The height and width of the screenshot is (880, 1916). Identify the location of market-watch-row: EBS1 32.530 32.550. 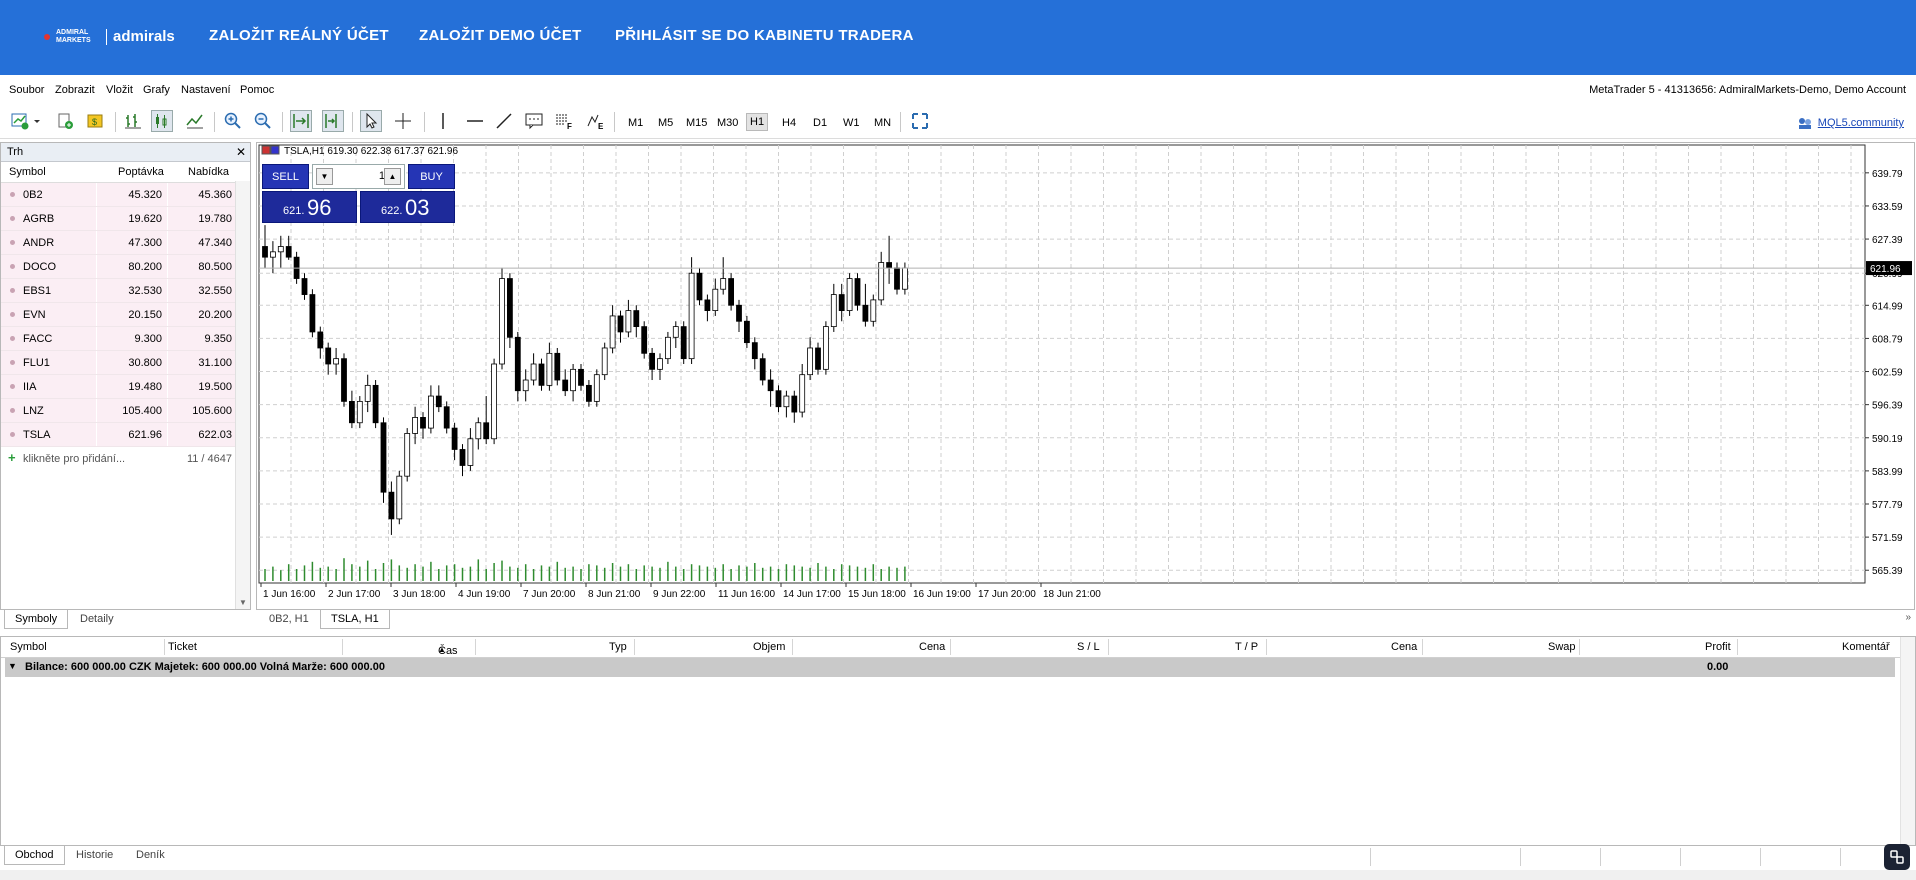
(125, 291).